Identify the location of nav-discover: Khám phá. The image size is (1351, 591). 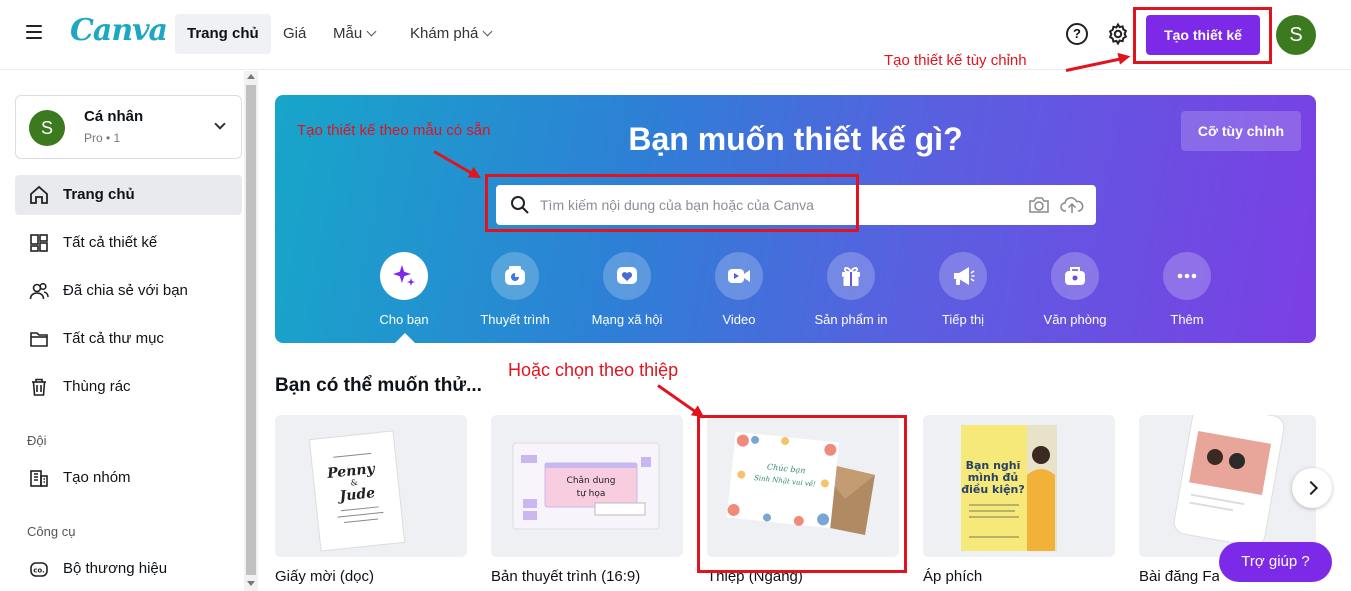
(450, 34).